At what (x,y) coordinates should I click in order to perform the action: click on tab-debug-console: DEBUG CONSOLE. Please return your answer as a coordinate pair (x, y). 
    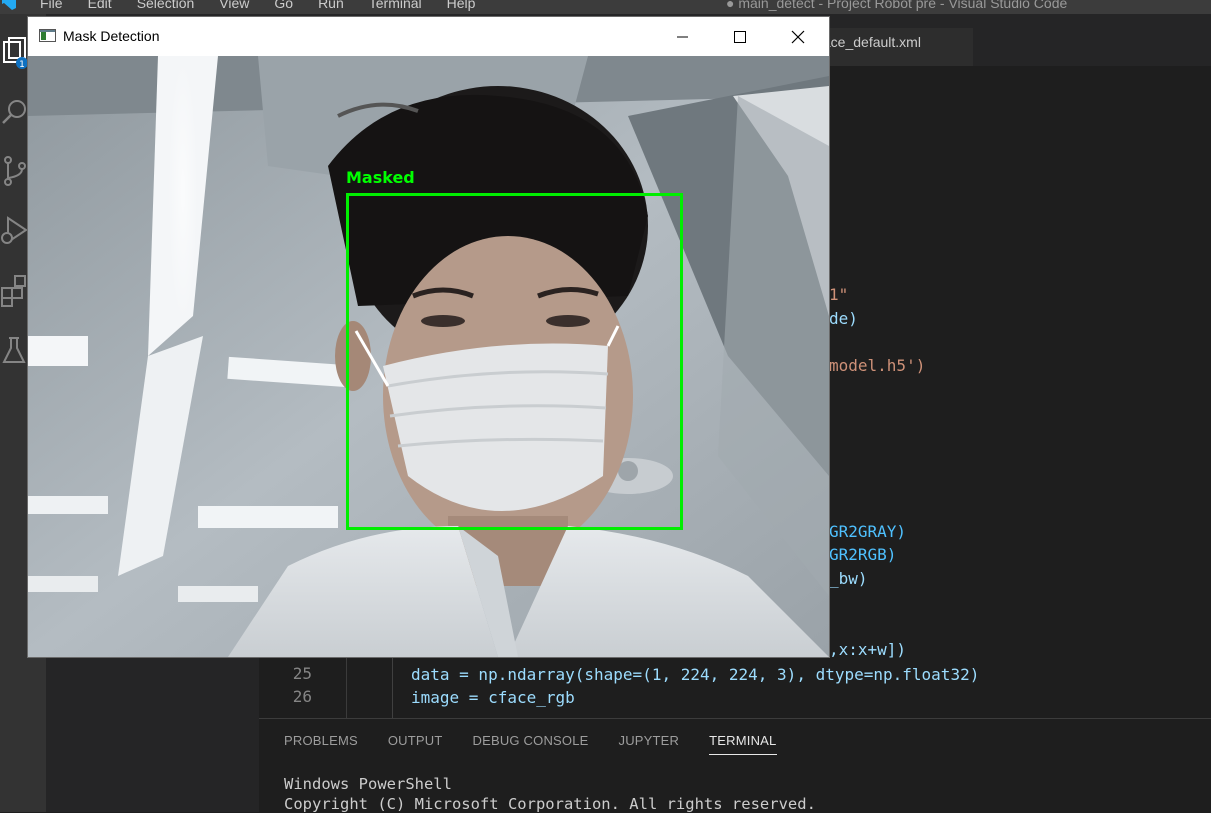
    Looking at the image, I should click on (531, 744).